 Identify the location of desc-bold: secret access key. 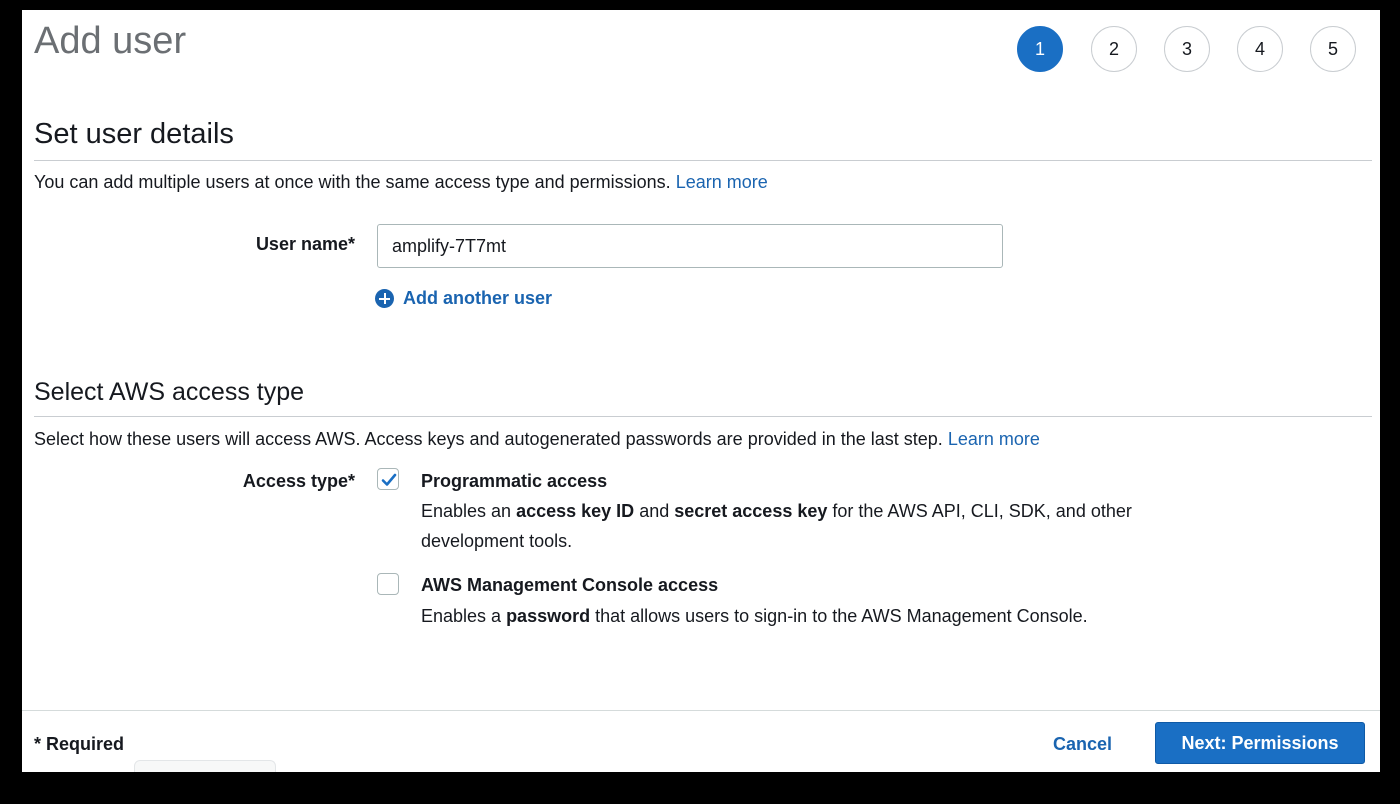
(751, 511).